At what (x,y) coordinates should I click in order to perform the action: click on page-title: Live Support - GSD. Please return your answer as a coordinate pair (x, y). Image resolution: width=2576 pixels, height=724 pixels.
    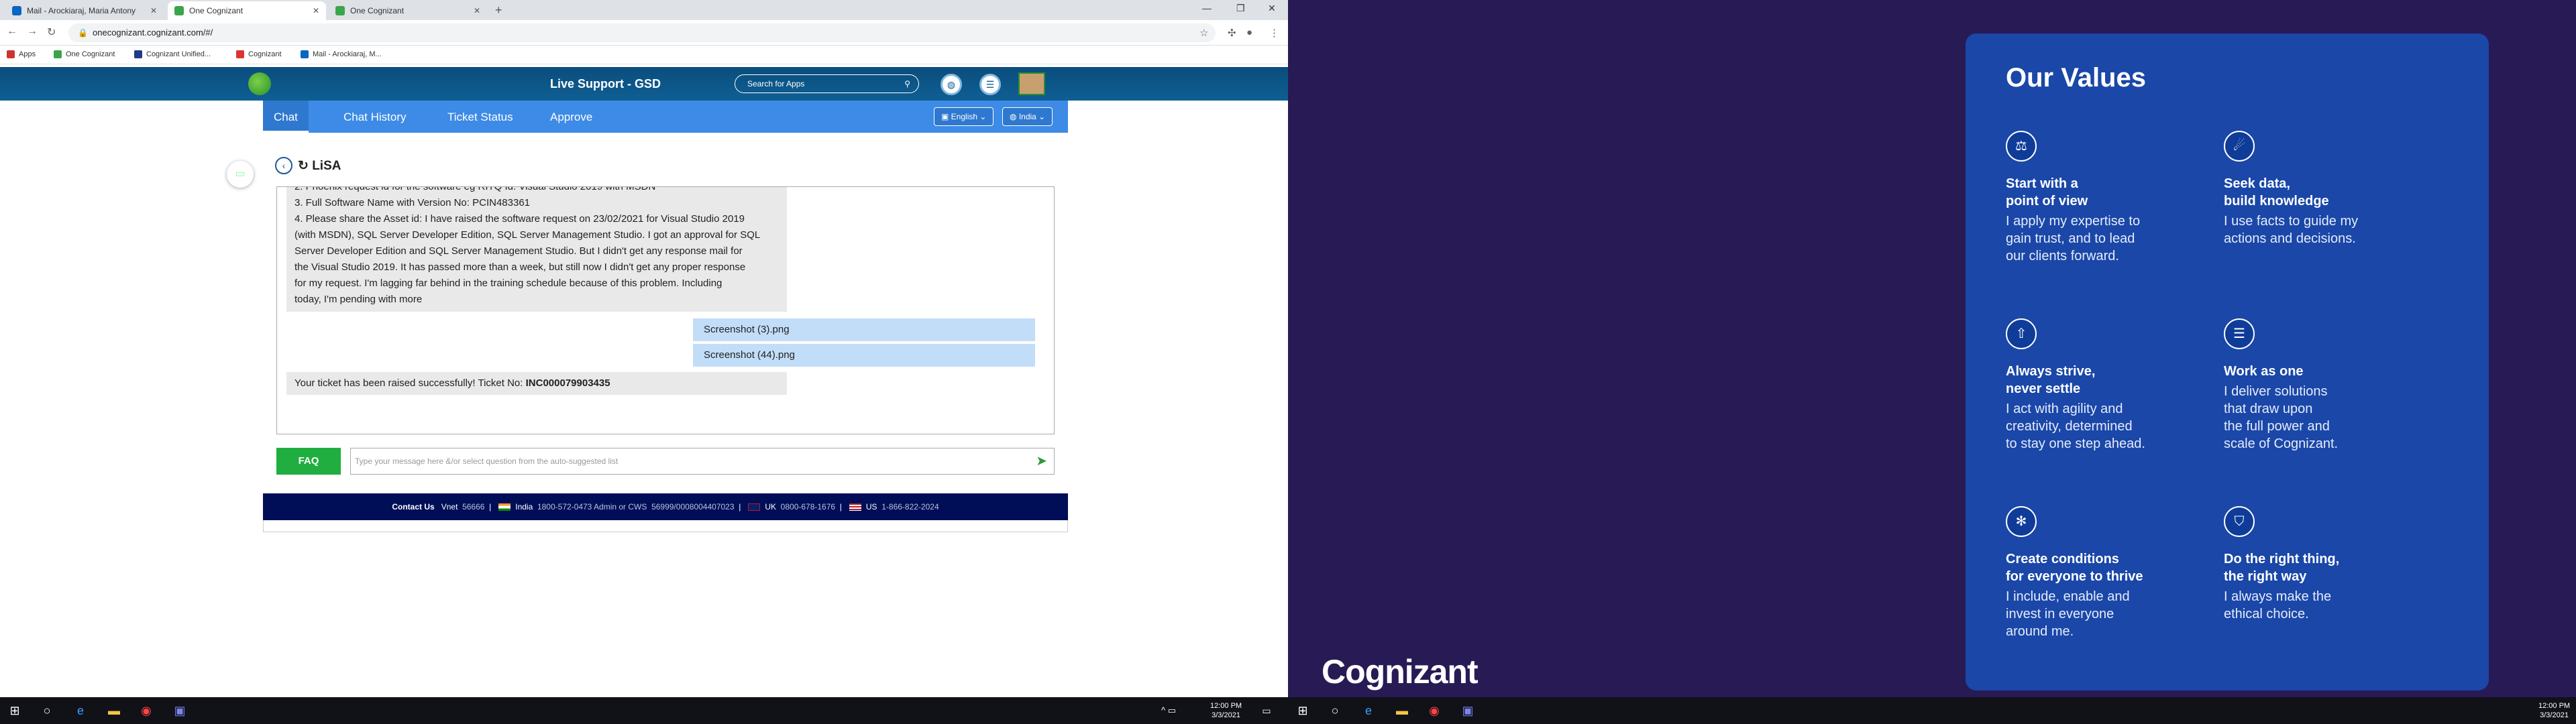
    Looking at the image, I should click on (605, 83).